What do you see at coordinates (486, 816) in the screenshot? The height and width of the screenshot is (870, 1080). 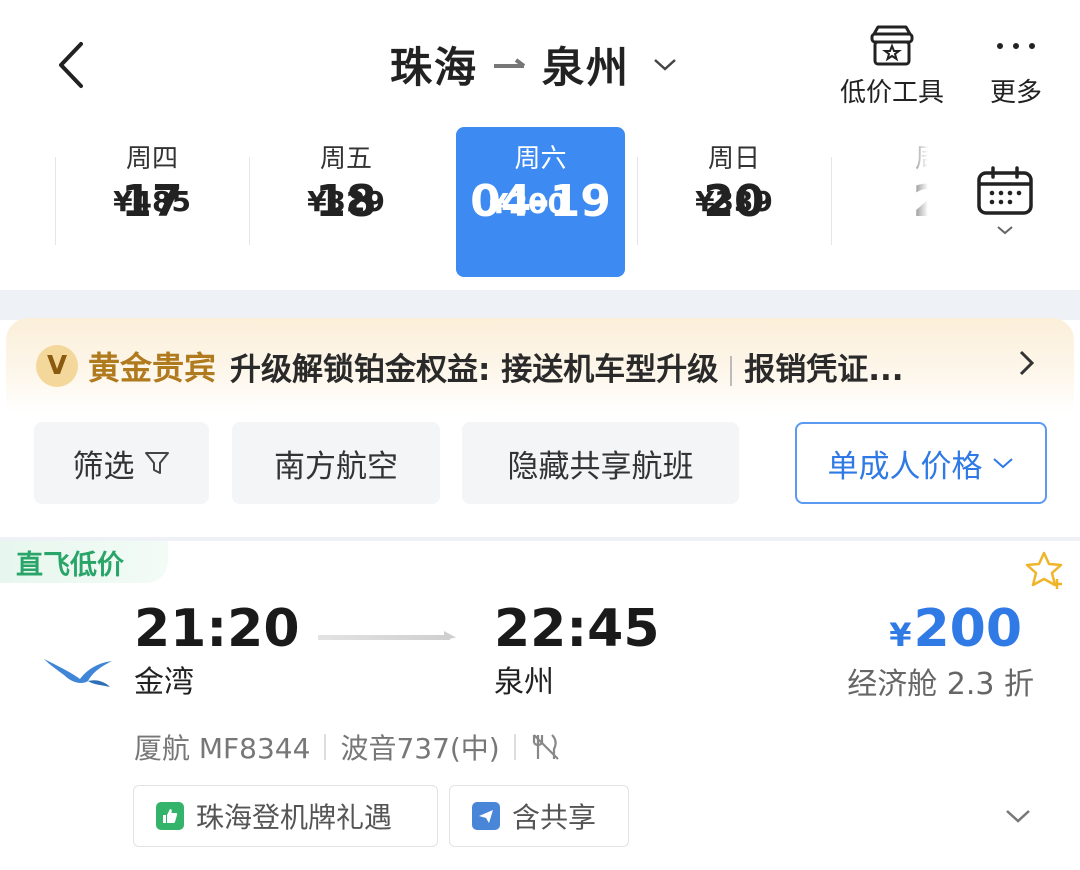 I see `plane-icon` at bounding box center [486, 816].